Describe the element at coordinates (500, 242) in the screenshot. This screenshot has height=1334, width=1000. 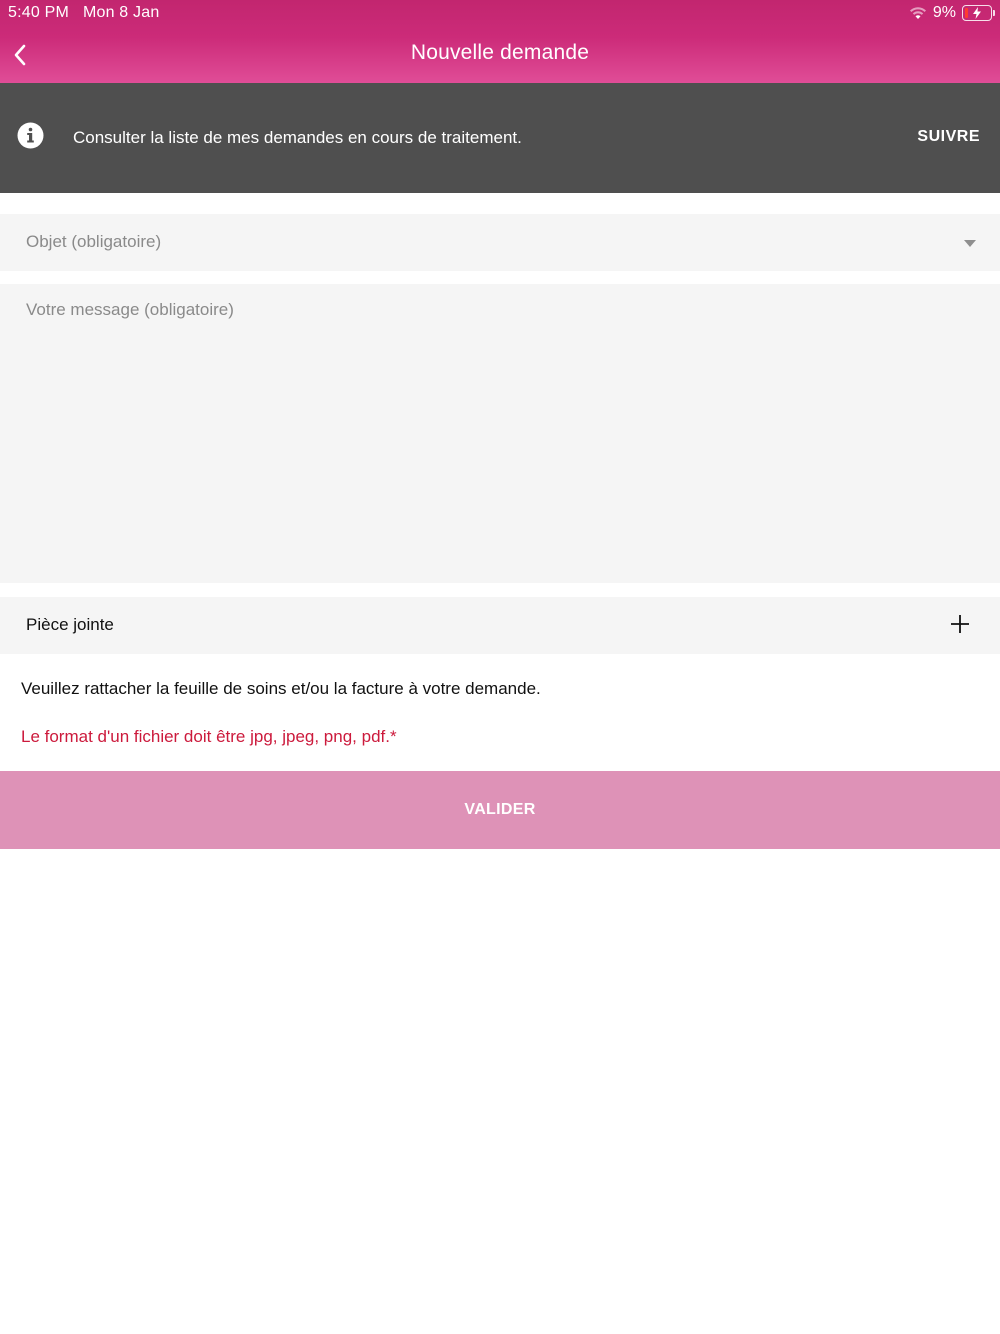
I see `object-select: Objet (obligatoire)` at that location.